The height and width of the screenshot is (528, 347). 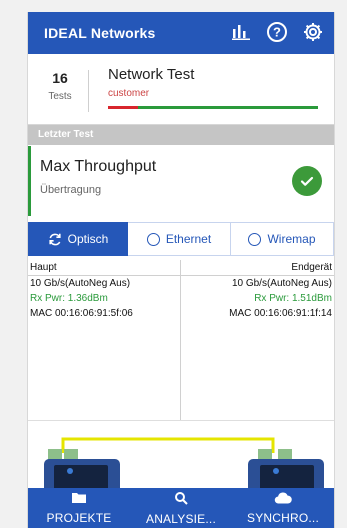 What do you see at coordinates (79, 499) in the screenshot?
I see `folder-icon` at bounding box center [79, 499].